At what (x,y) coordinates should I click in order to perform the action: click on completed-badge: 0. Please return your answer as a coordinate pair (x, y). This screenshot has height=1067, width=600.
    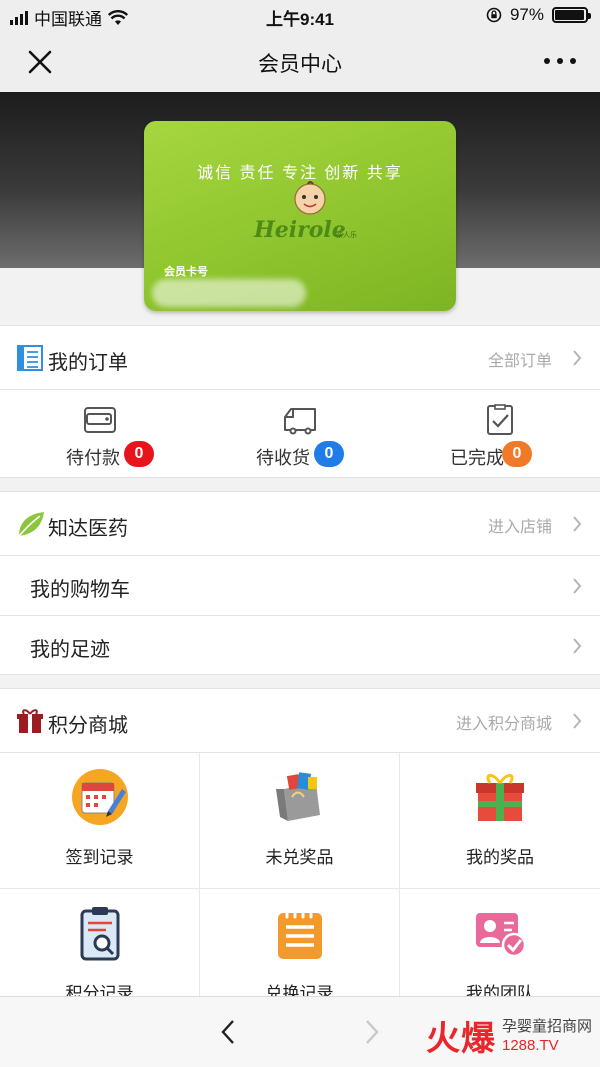
    Looking at the image, I should click on (517, 454).